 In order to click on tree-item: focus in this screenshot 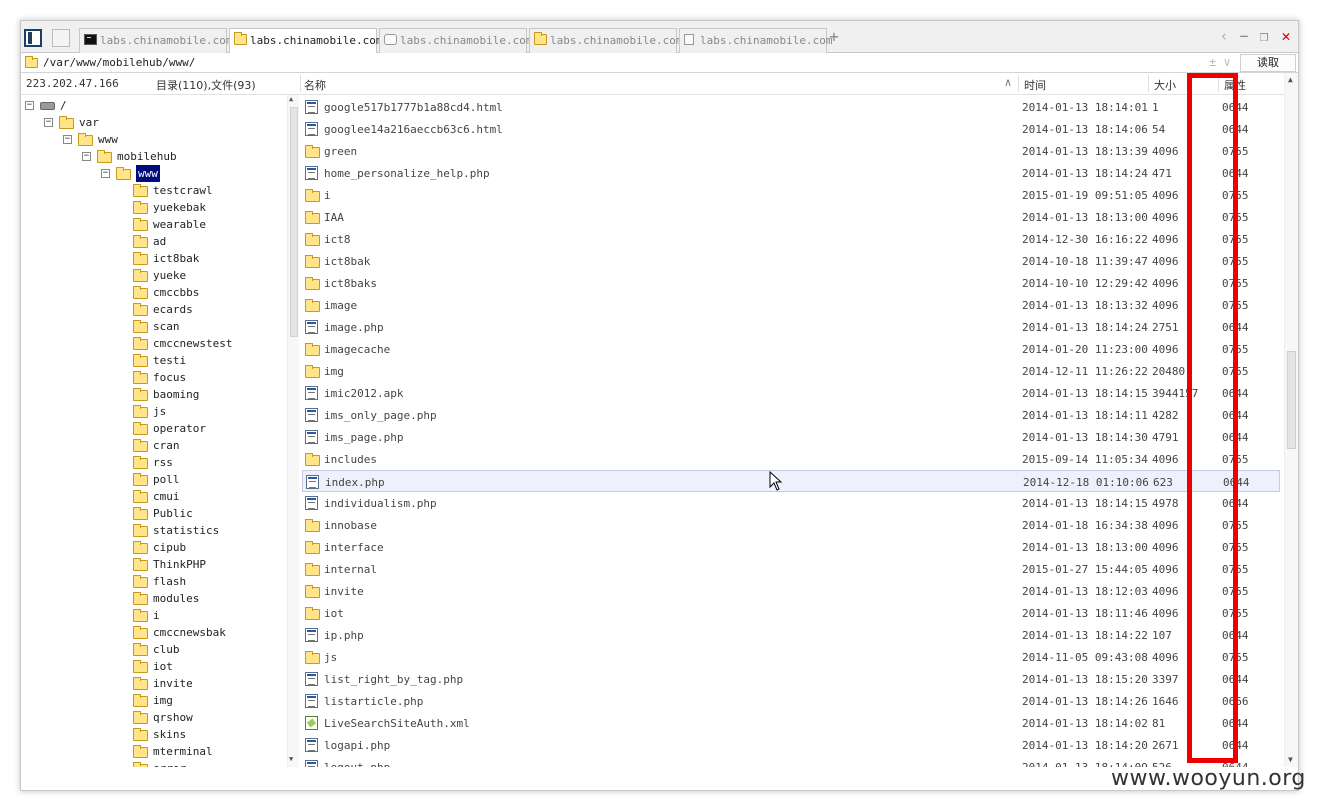, I will do `click(154, 377)`.